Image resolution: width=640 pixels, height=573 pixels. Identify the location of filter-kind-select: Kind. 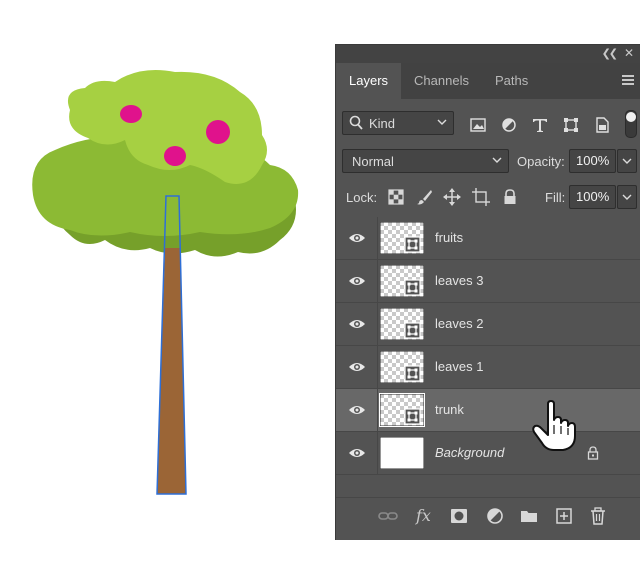
(398, 123).